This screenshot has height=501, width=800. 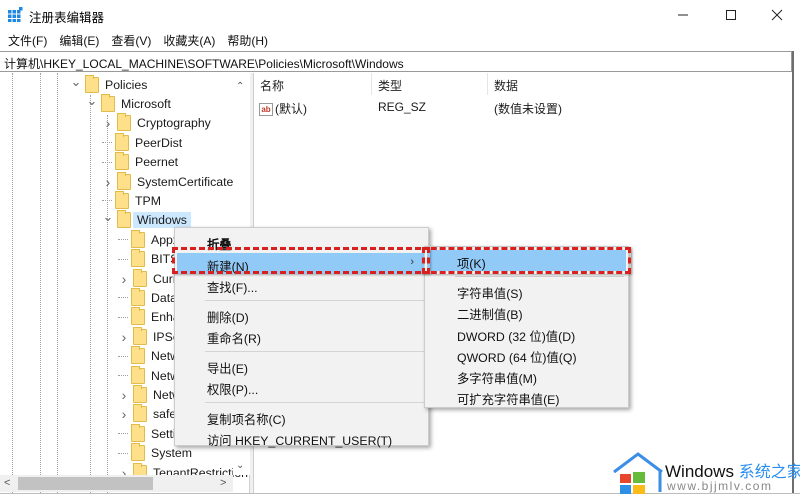 What do you see at coordinates (526, 260) in the screenshot?
I see `menu-item: 项(K)` at bounding box center [526, 260].